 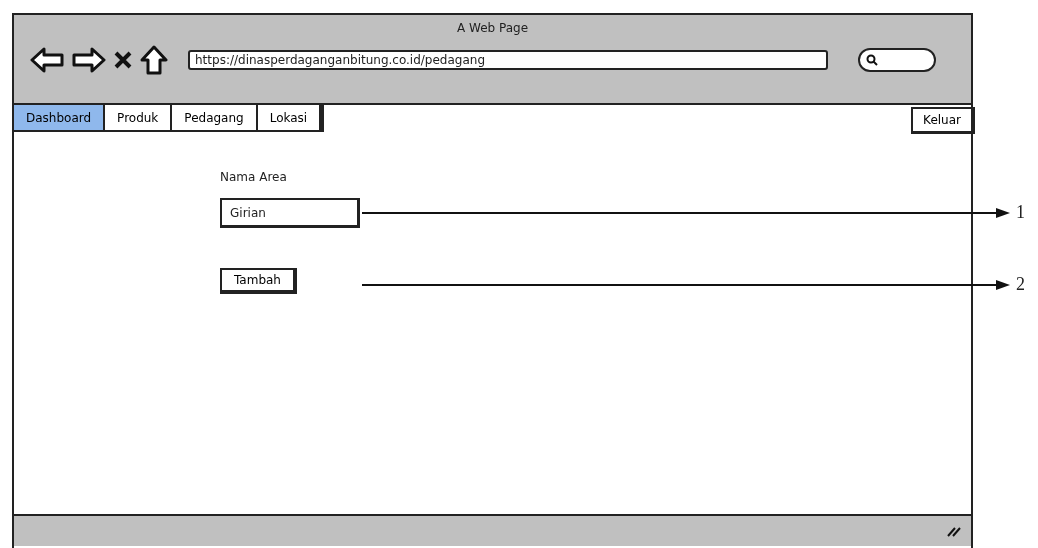 What do you see at coordinates (508, 60) in the screenshot?
I see `url-field: https://dinasperdaganganbitung.co.id/pedagang` at bounding box center [508, 60].